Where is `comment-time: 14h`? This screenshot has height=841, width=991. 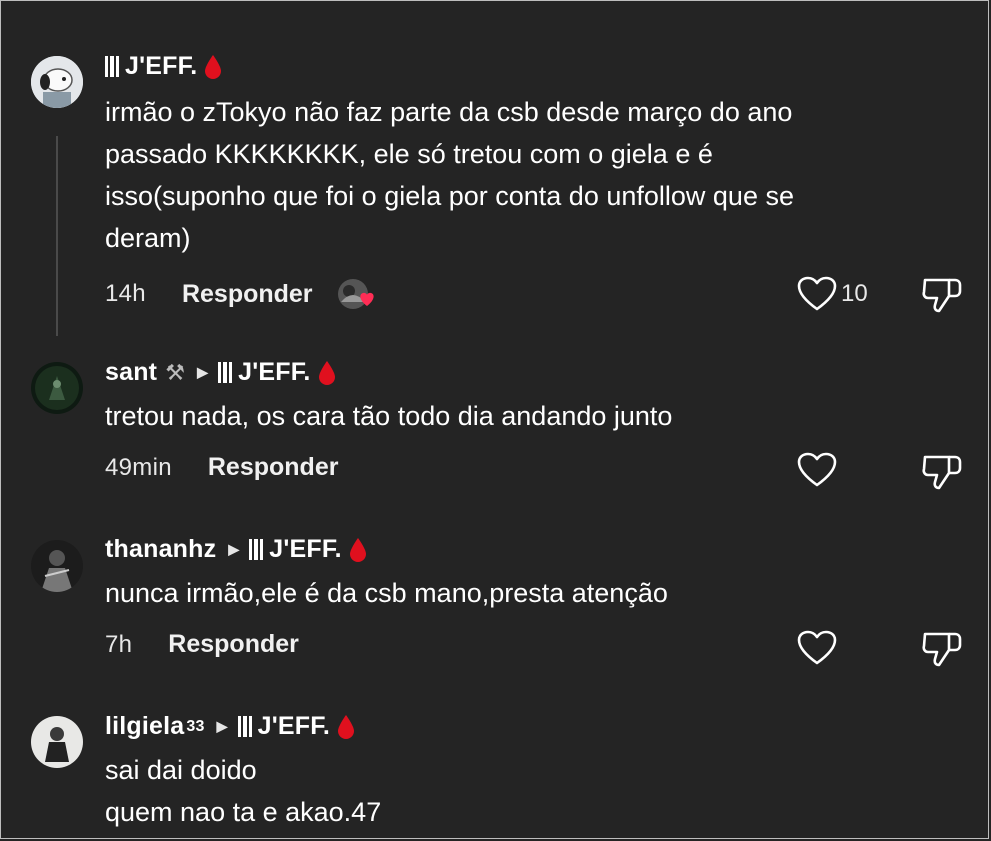 comment-time: 14h is located at coordinates (125, 293).